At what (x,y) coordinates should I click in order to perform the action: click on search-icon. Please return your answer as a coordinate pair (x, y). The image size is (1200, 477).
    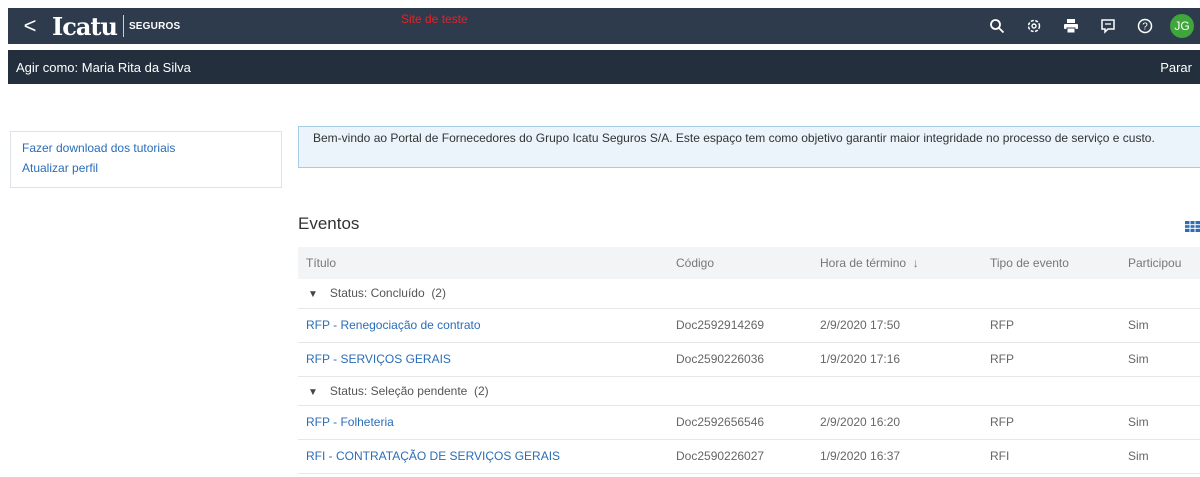
    Looking at the image, I should click on (996, 26).